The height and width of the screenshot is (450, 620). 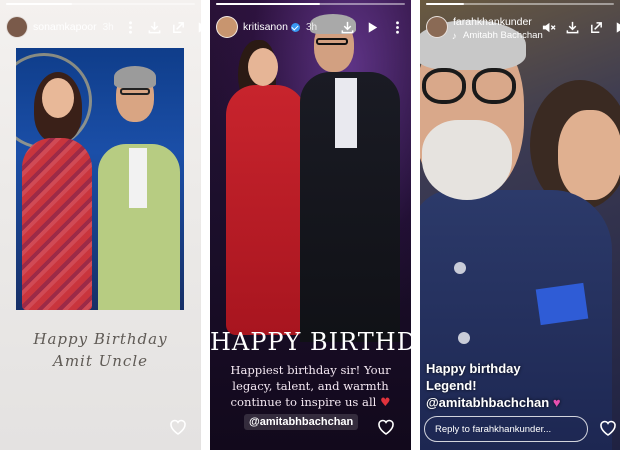 What do you see at coordinates (454, 37) in the screenshot?
I see `music-icon: ♪` at bounding box center [454, 37].